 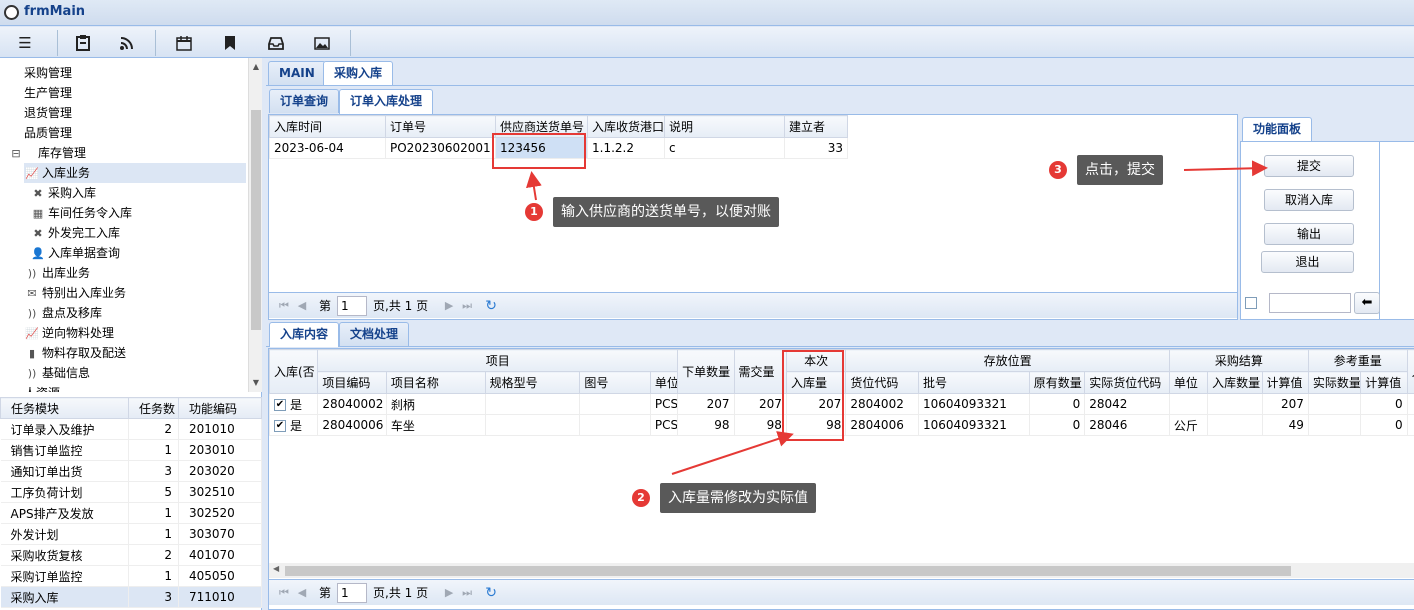 What do you see at coordinates (666, 212) in the screenshot?
I see `callout-1: 输入供应商的送货单号，以便对账` at bounding box center [666, 212].